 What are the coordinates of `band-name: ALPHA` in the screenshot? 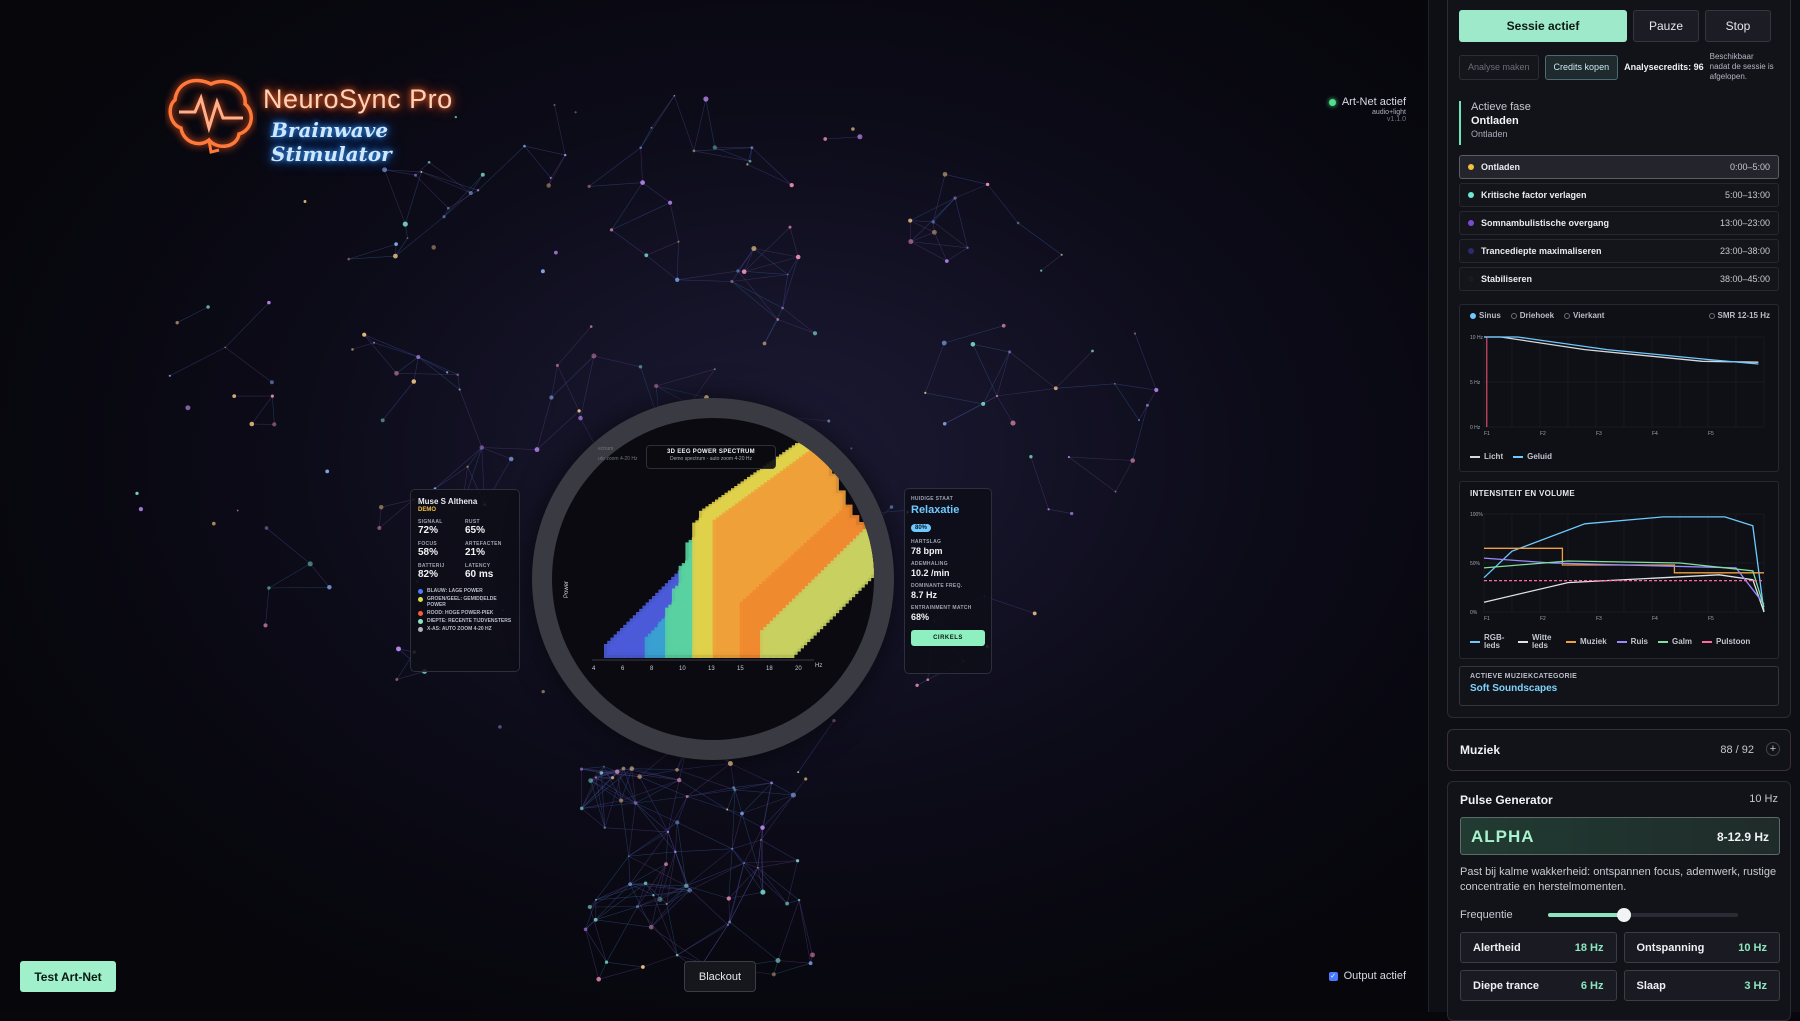 It's located at (1503, 837).